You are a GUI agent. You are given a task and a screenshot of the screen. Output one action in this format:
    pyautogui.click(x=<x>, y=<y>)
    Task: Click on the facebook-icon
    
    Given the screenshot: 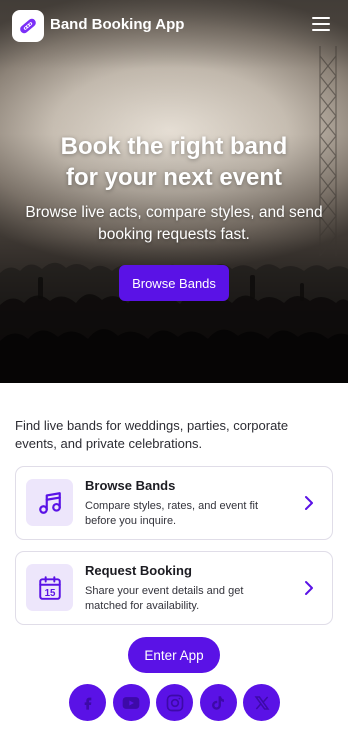 What is the action you would take?
    pyautogui.click(x=87, y=702)
    